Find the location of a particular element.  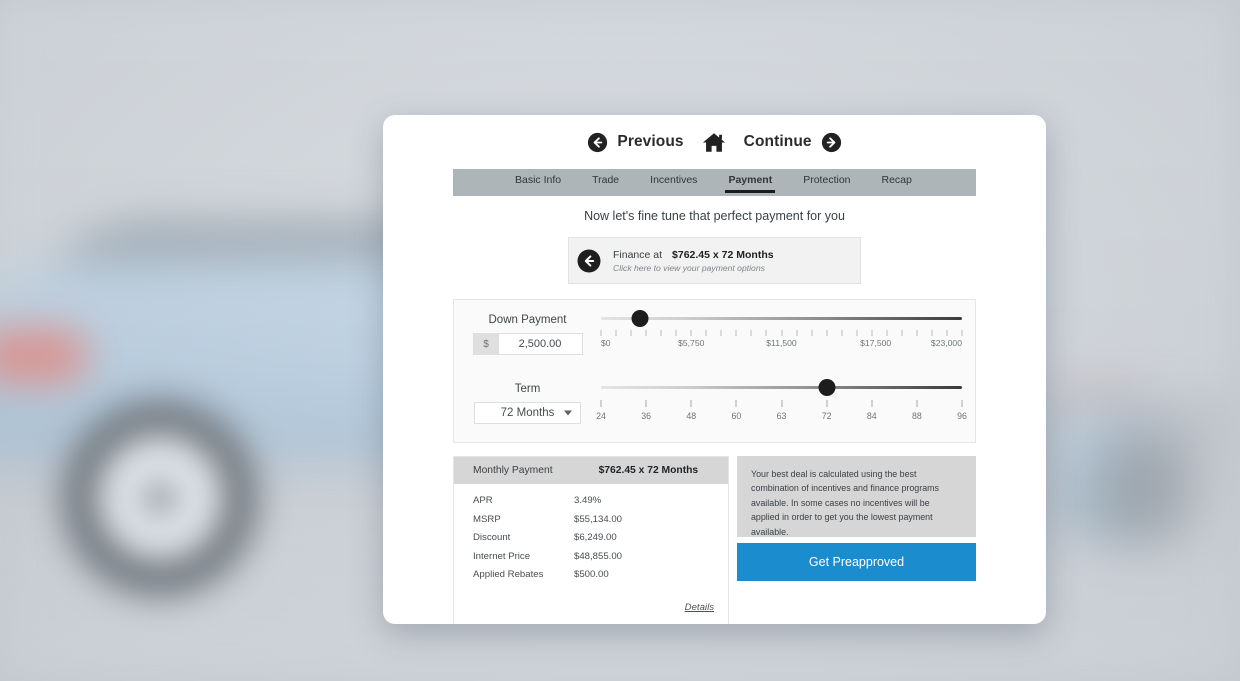

tab-trade: Trade is located at coordinates (605, 182).